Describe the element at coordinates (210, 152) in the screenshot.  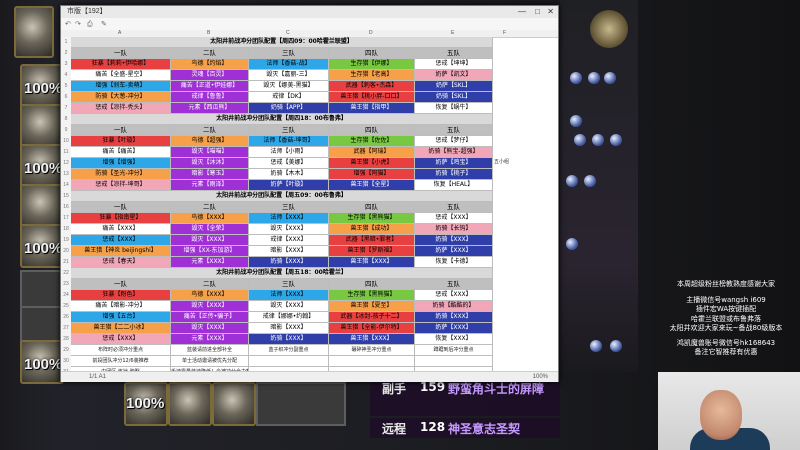
I see `sheet-cell: 毁灭【喵喵】` at that location.